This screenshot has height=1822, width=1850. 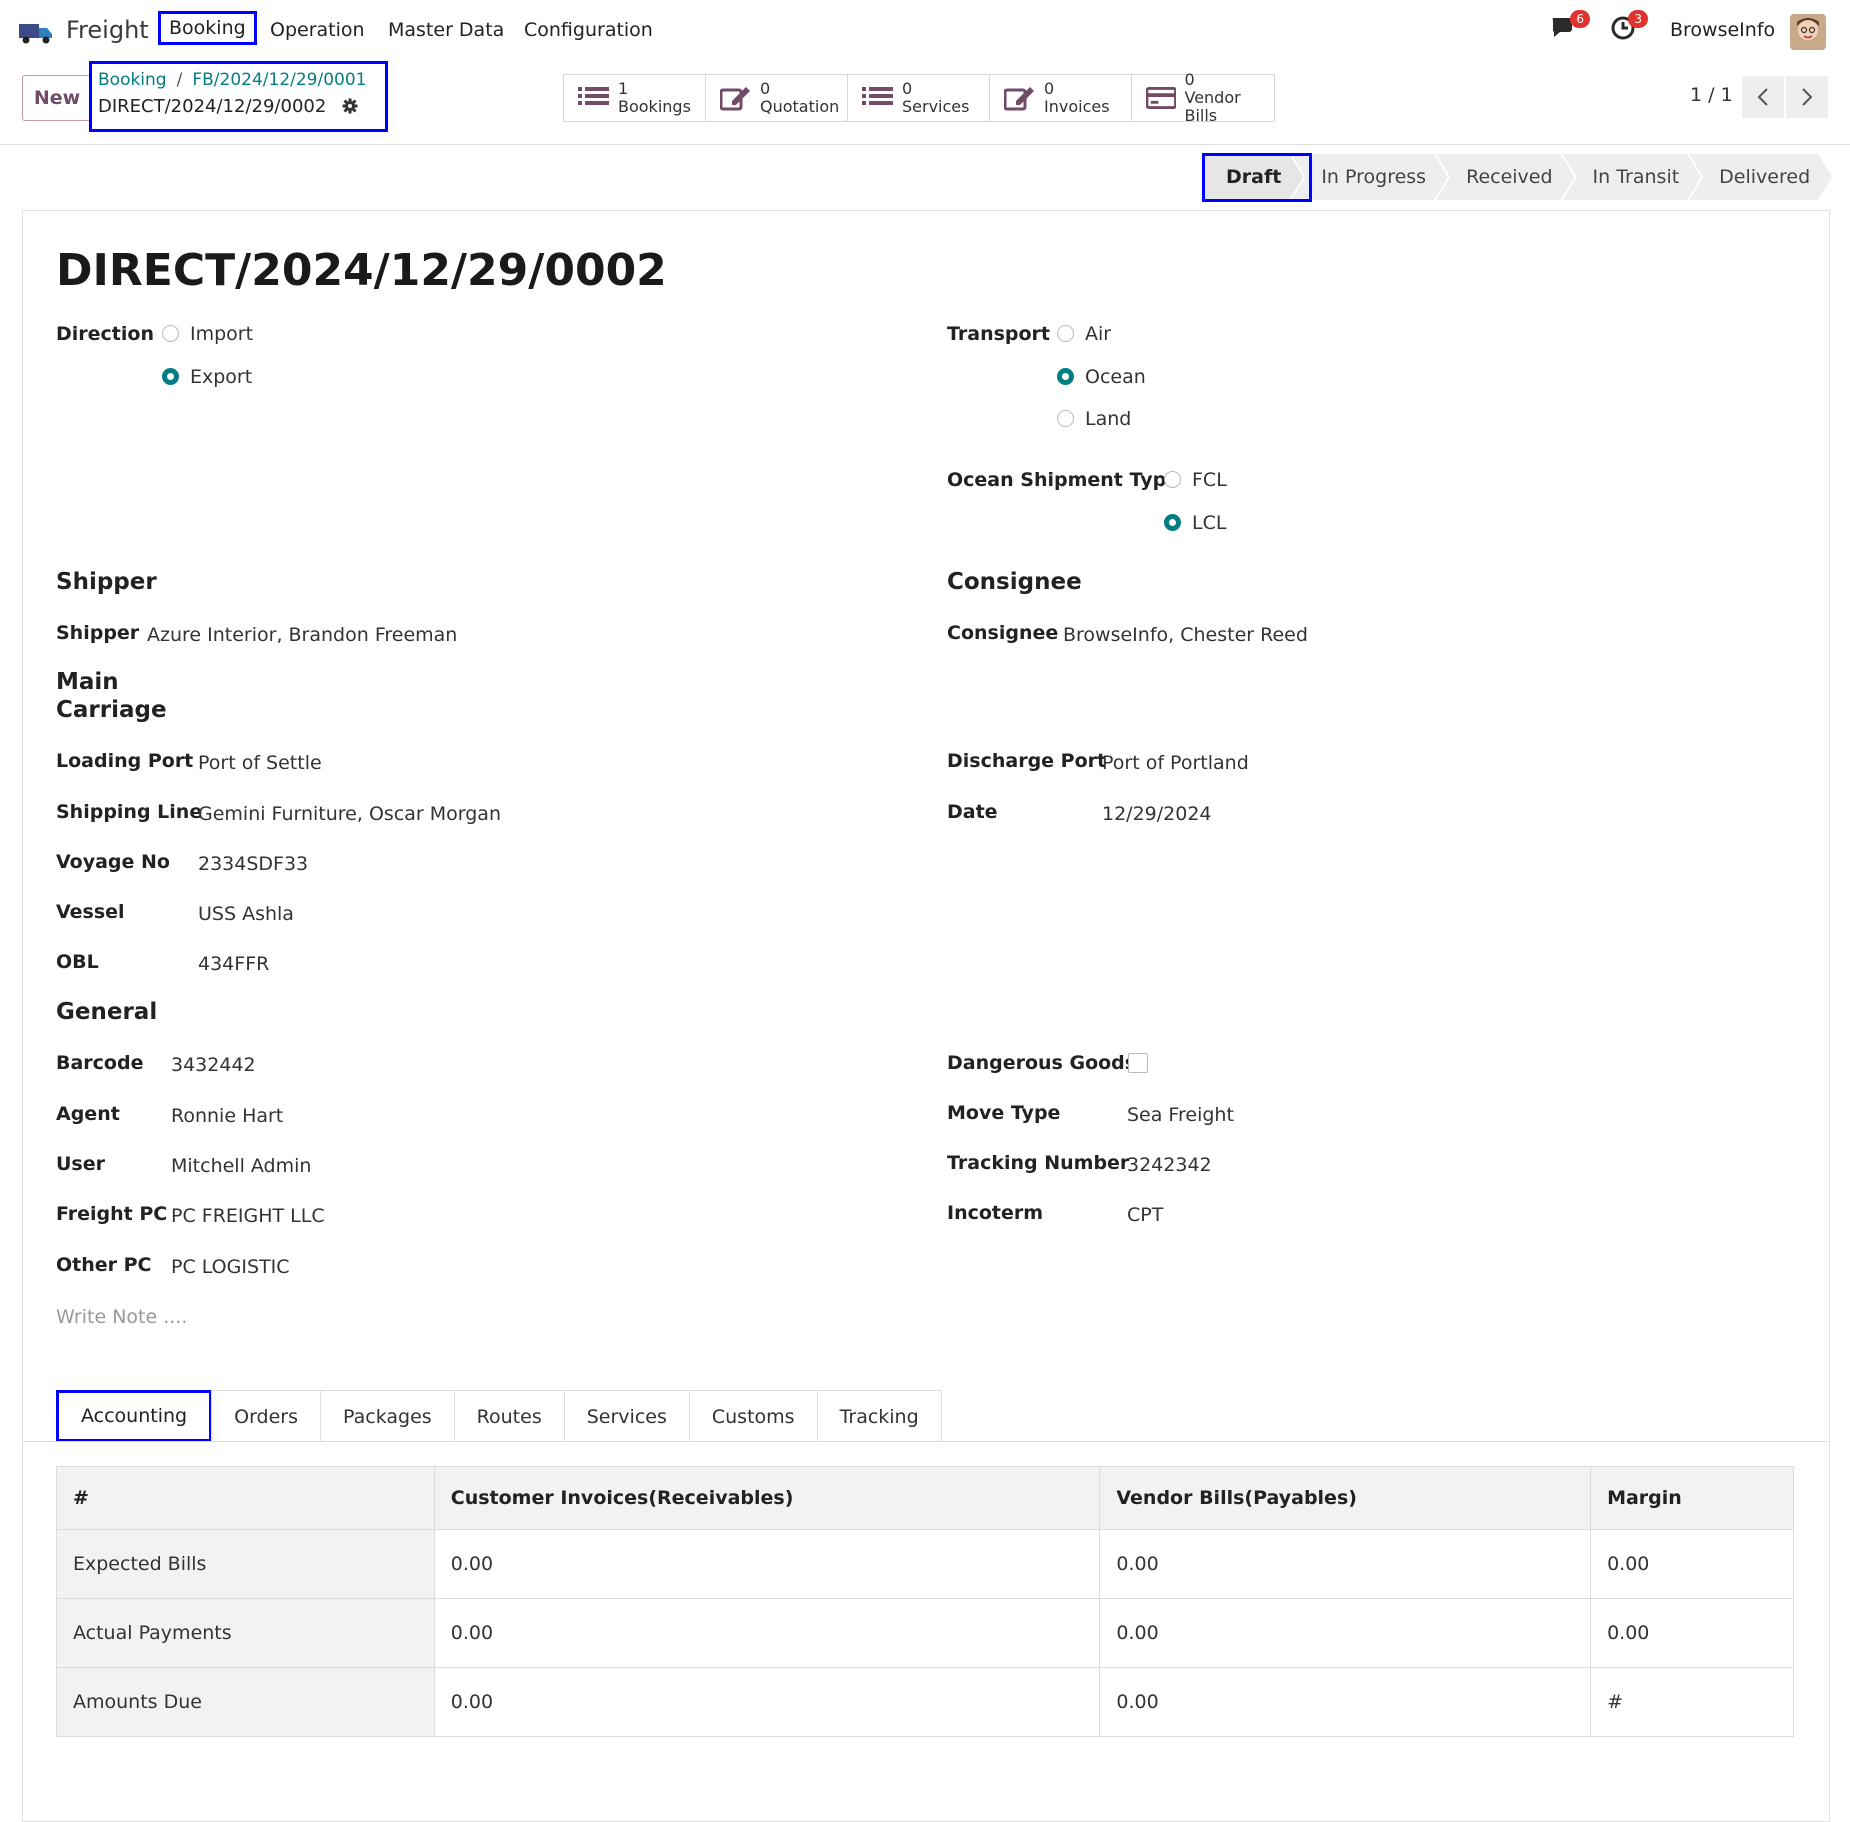 What do you see at coordinates (253, 864) in the screenshot?
I see `voyage-no-field: 2334SDF33` at bounding box center [253, 864].